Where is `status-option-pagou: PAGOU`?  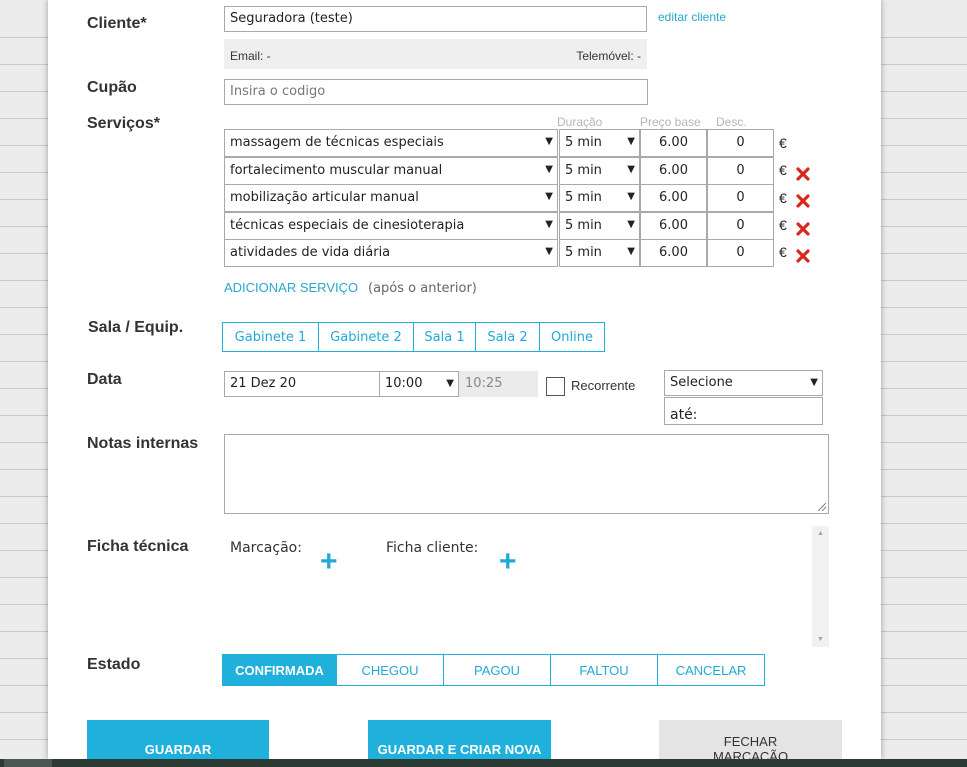
status-option-pagou: PAGOU is located at coordinates (497, 670).